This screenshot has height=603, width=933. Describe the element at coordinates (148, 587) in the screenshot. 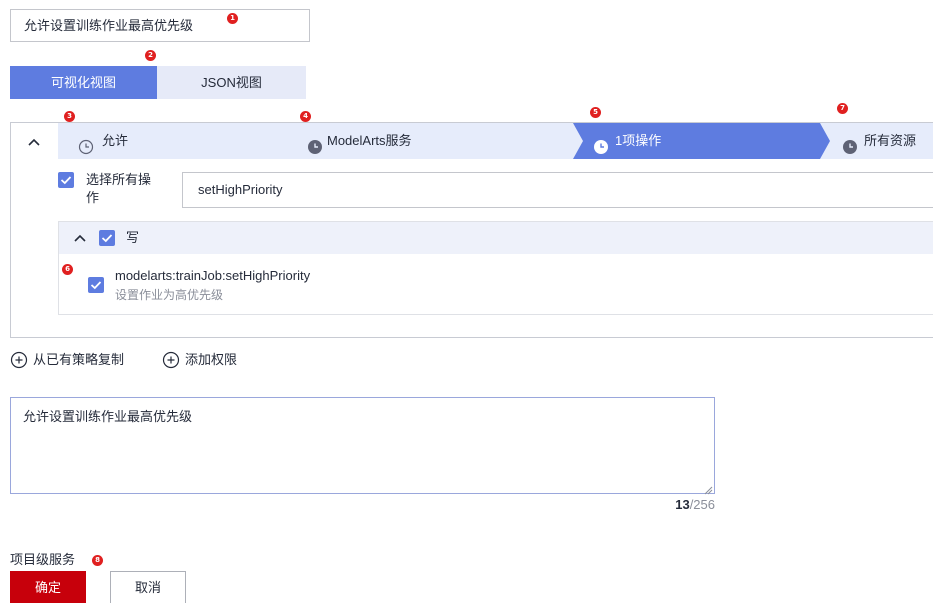

I see `cancel-button: 取消` at that location.